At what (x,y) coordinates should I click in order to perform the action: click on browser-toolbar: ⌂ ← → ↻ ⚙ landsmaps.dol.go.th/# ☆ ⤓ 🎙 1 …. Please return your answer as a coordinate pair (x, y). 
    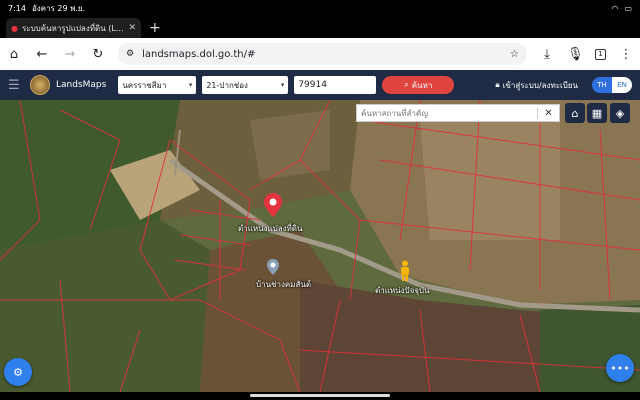
    Looking at the image, I should click on (320, 54).